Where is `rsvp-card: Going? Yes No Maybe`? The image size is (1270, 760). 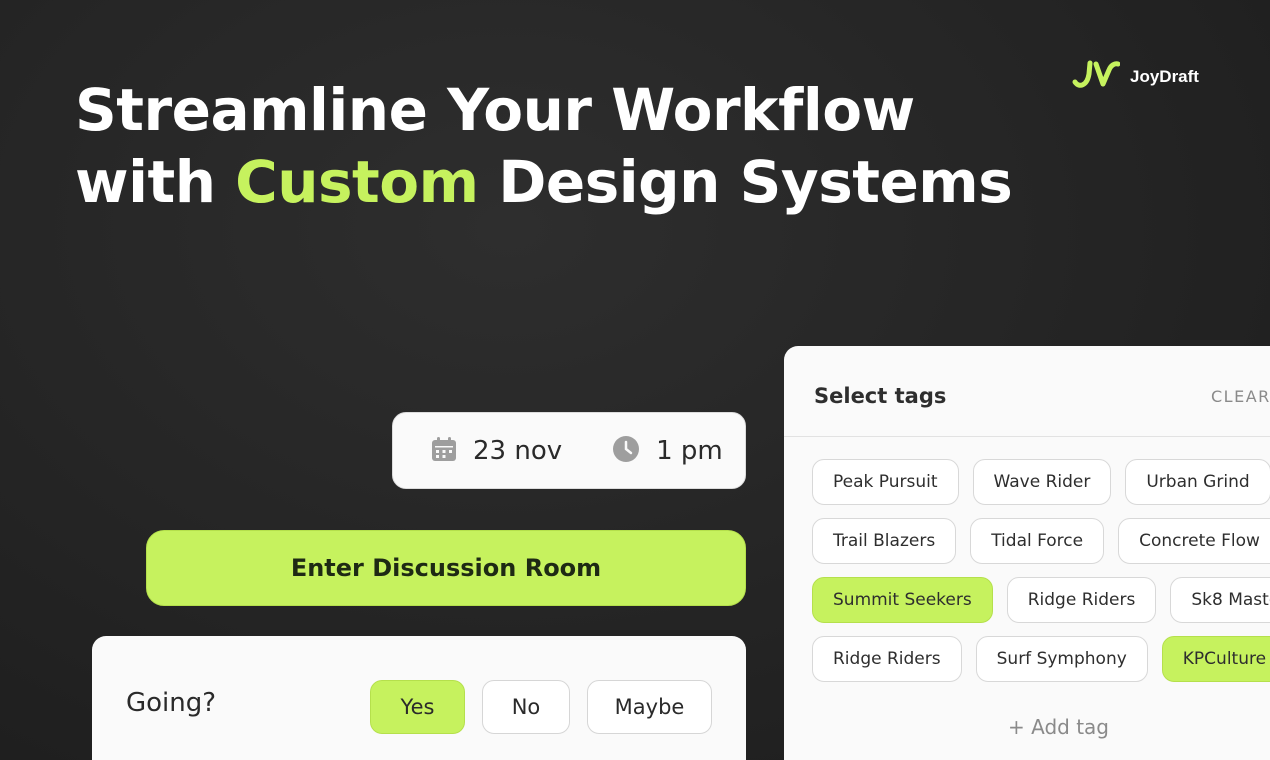 rsvp-card: Going? Yes No Maybe is located at coordinates (419, 698).